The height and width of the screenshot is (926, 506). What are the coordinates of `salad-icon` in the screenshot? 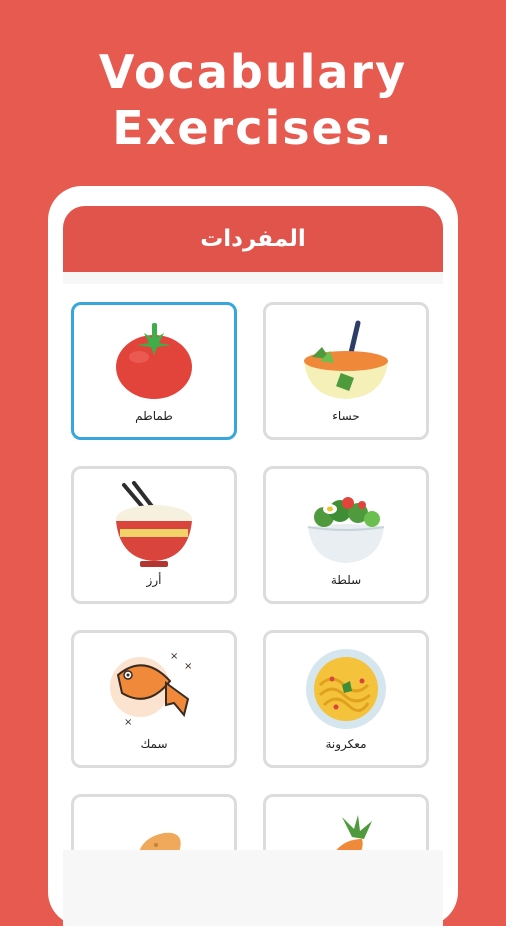 It's located at (346, 530).